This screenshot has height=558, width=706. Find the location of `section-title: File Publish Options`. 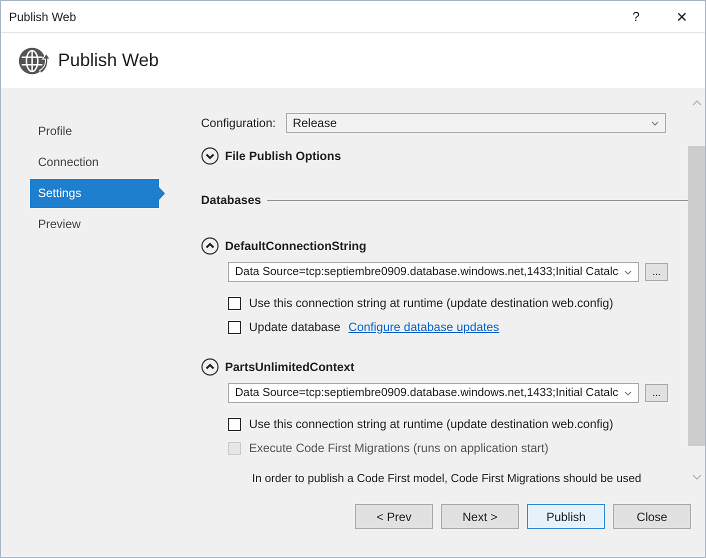

section-title: File Publish Options is located at coordinates (283, 156).